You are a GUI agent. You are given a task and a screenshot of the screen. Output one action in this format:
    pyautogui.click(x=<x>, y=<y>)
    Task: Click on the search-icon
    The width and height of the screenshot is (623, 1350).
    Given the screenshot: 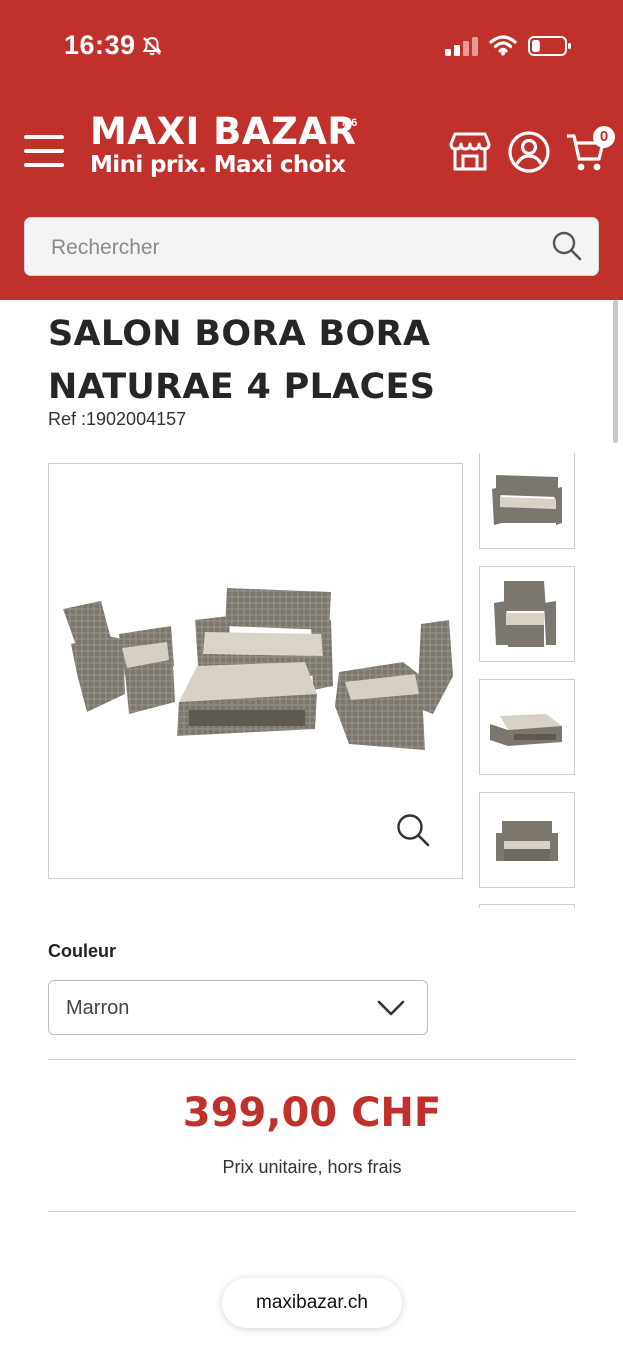 What is the action you would take?
    pyautogui.click(x=567, y=246)
    